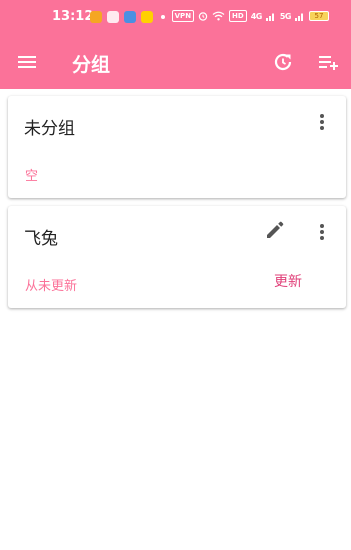 Image resolution: width=351 pixels, height=550 pixels. I want to click on status-bar: 13:12 VPN HD 4G 5G 57, so click(175, 17).